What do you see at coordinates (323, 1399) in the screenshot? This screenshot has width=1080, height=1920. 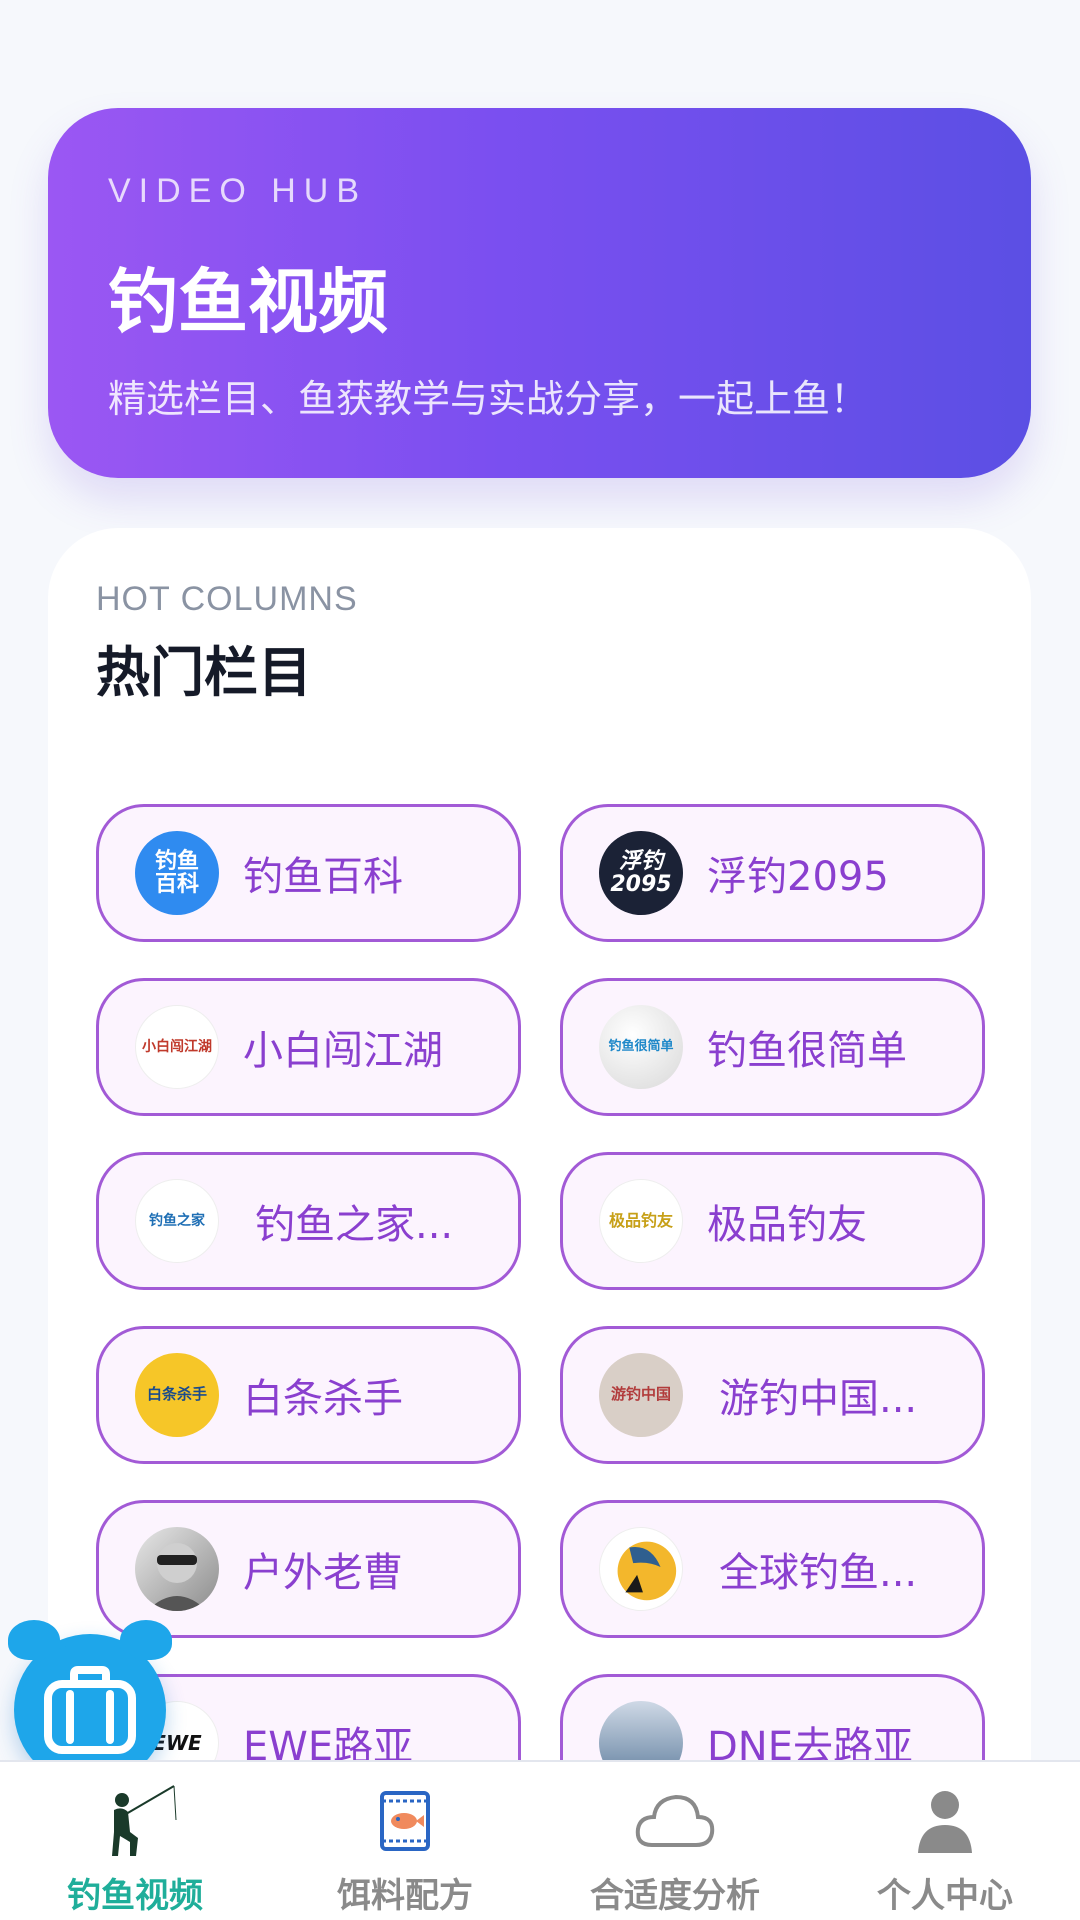 I see `column-label: 白条杀手` at bounding box center [323, 1399].